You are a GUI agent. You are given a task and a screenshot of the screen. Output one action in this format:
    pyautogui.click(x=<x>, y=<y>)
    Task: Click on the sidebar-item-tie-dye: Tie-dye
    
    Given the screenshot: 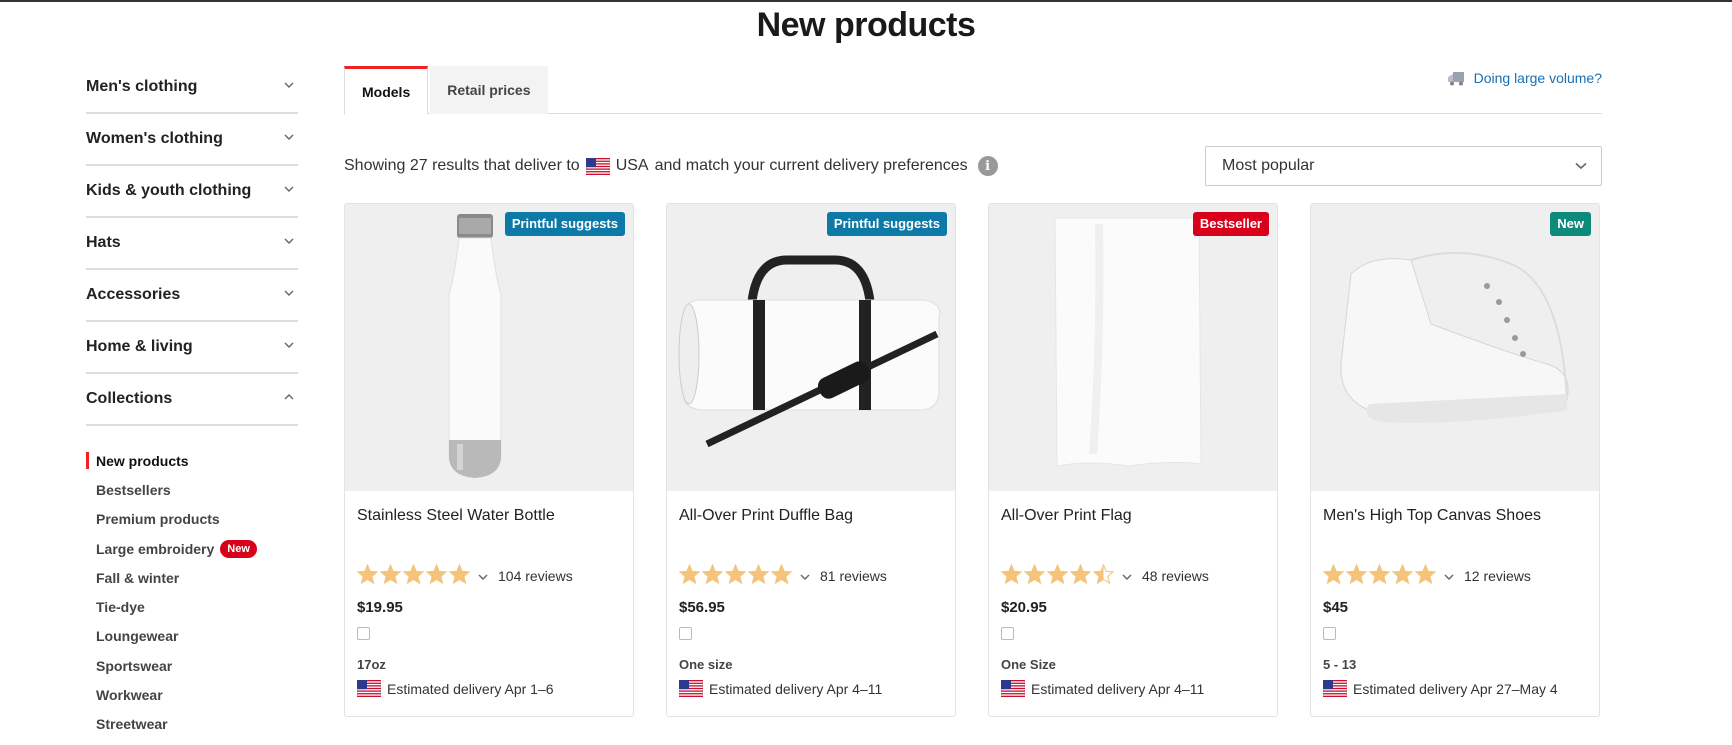 What is the action you would take?
    pyautogui.click(x=192, y=606)
    